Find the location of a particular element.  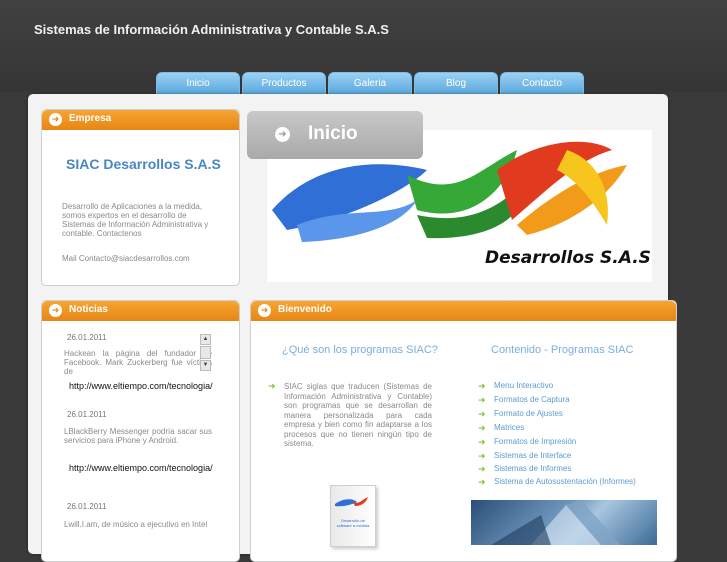

logo-text: Desarrollos S.A.S is located at coordinates (568, 258).